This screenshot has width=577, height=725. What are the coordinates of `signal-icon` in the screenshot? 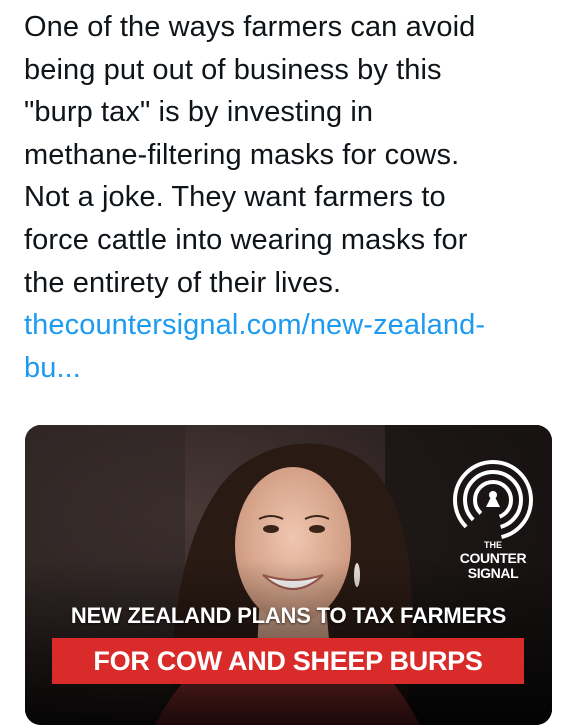 It's located at (493, 500).